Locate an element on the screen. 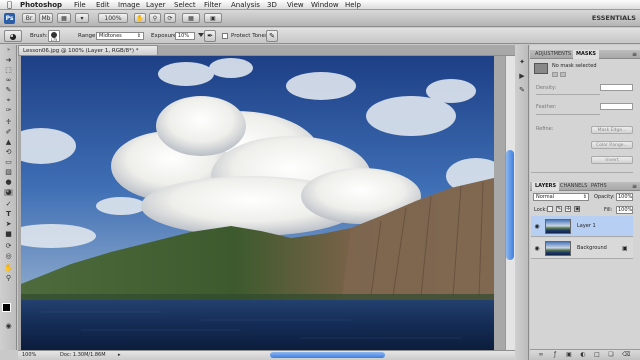 Image resolution: width=640 pixels, height=360 pixels. lock-all-icon: ▣ is located at coordinates (577, 209).